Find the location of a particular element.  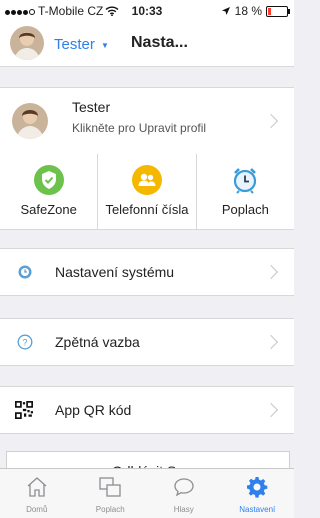

caret-down-icon: ▼ is located at coordinates (105, 45).